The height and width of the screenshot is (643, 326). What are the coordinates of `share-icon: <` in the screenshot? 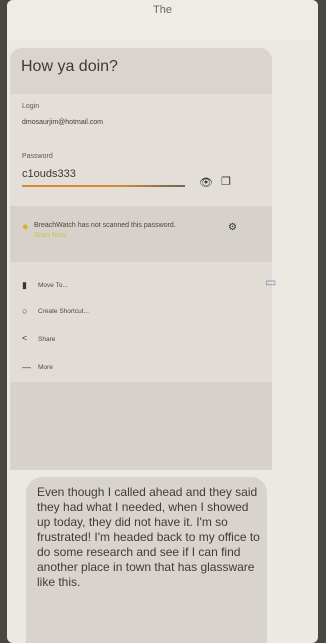 It's located at (25, 338).